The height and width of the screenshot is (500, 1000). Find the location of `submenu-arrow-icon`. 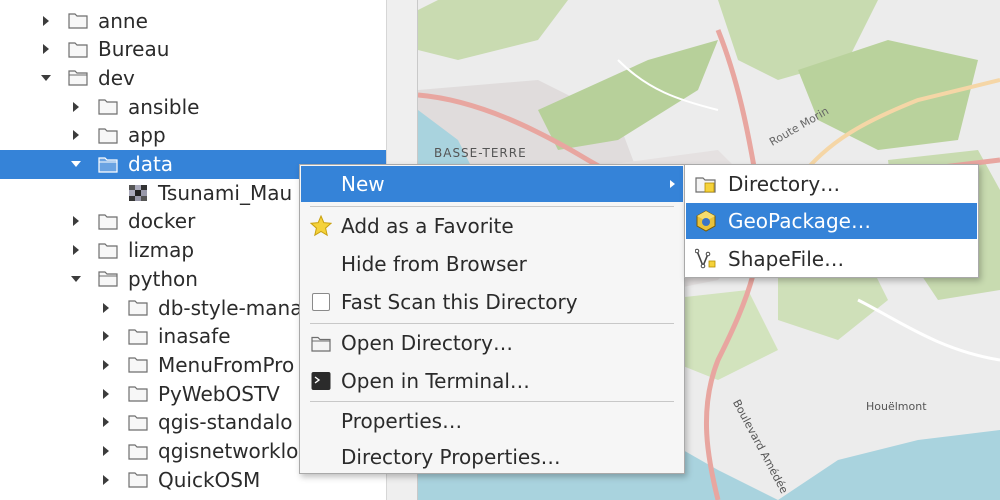

submenu-arrow-icon is located at coordinates (672, 184).